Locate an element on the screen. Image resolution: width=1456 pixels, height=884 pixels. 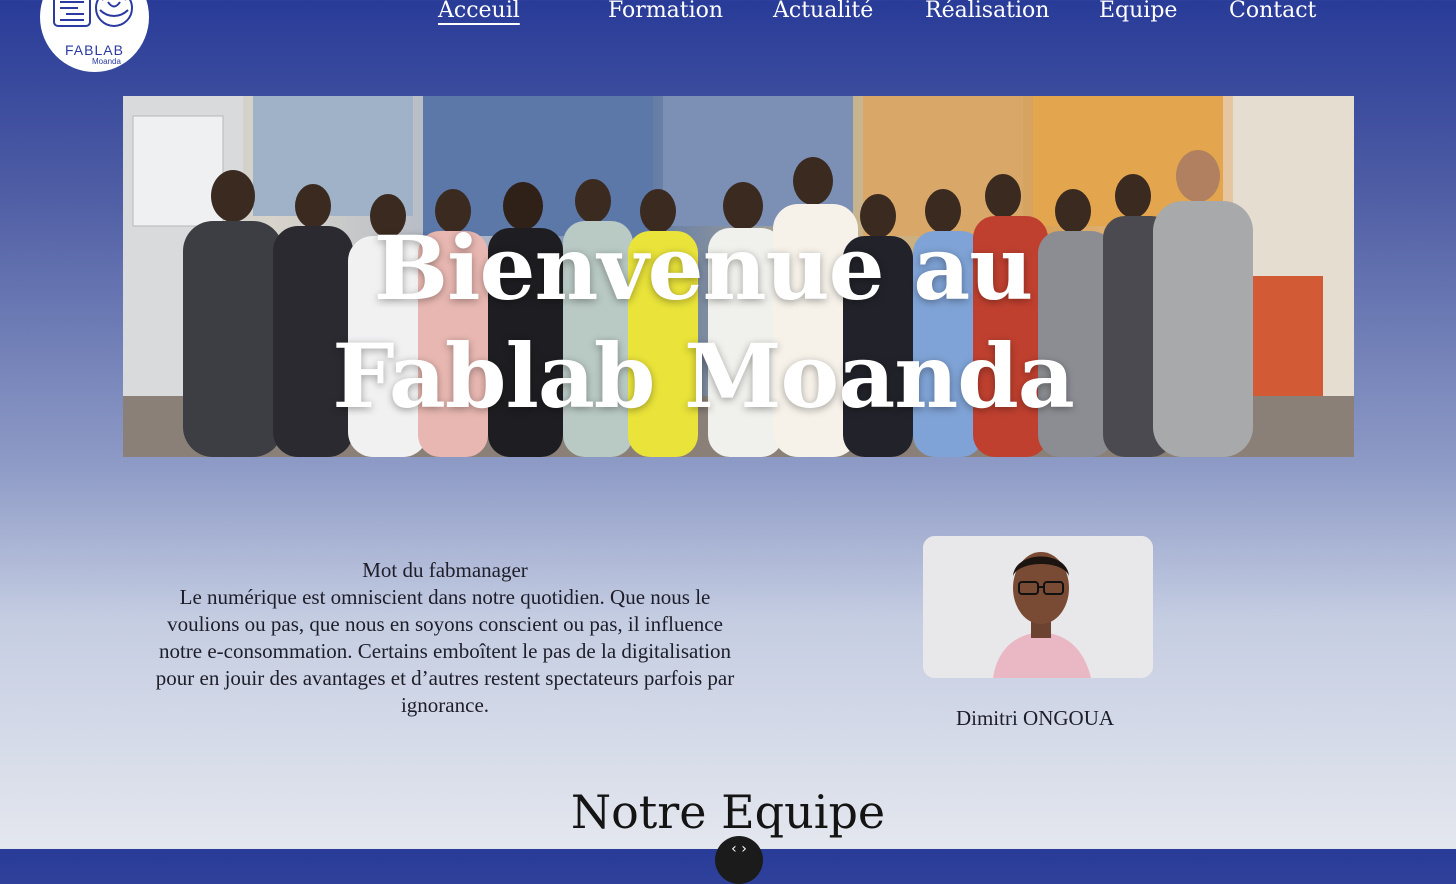
fabmanager-portrait is located at coordinates (1038, 607).